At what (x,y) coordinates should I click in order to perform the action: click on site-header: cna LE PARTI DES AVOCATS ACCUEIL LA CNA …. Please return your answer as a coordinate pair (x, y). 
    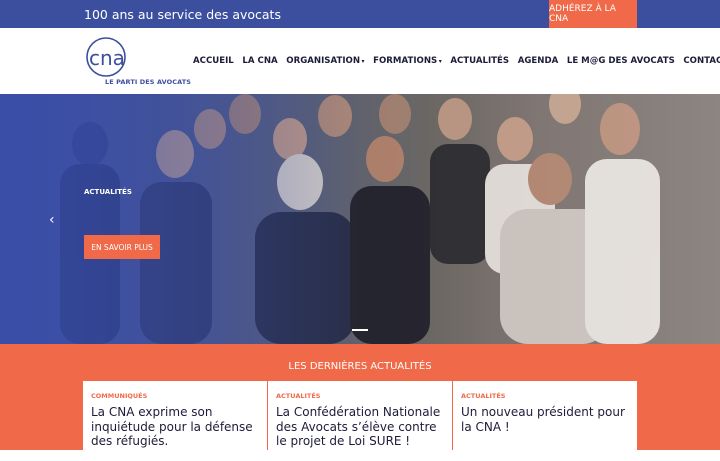
    Looking at the image, I should click on (360, 61).